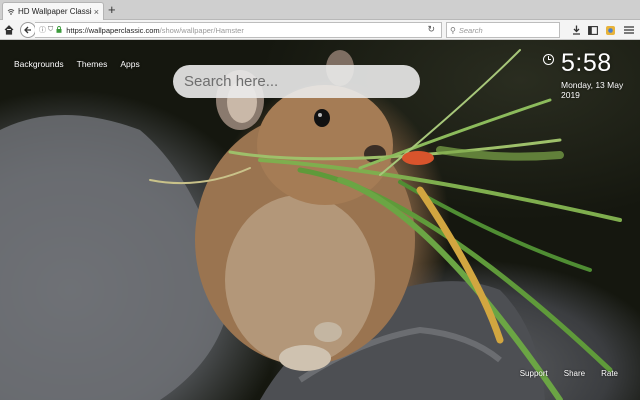 The height and width of the screenshot is (400, 640). I want to click on reload-icon: ↻, so click(431, 29).